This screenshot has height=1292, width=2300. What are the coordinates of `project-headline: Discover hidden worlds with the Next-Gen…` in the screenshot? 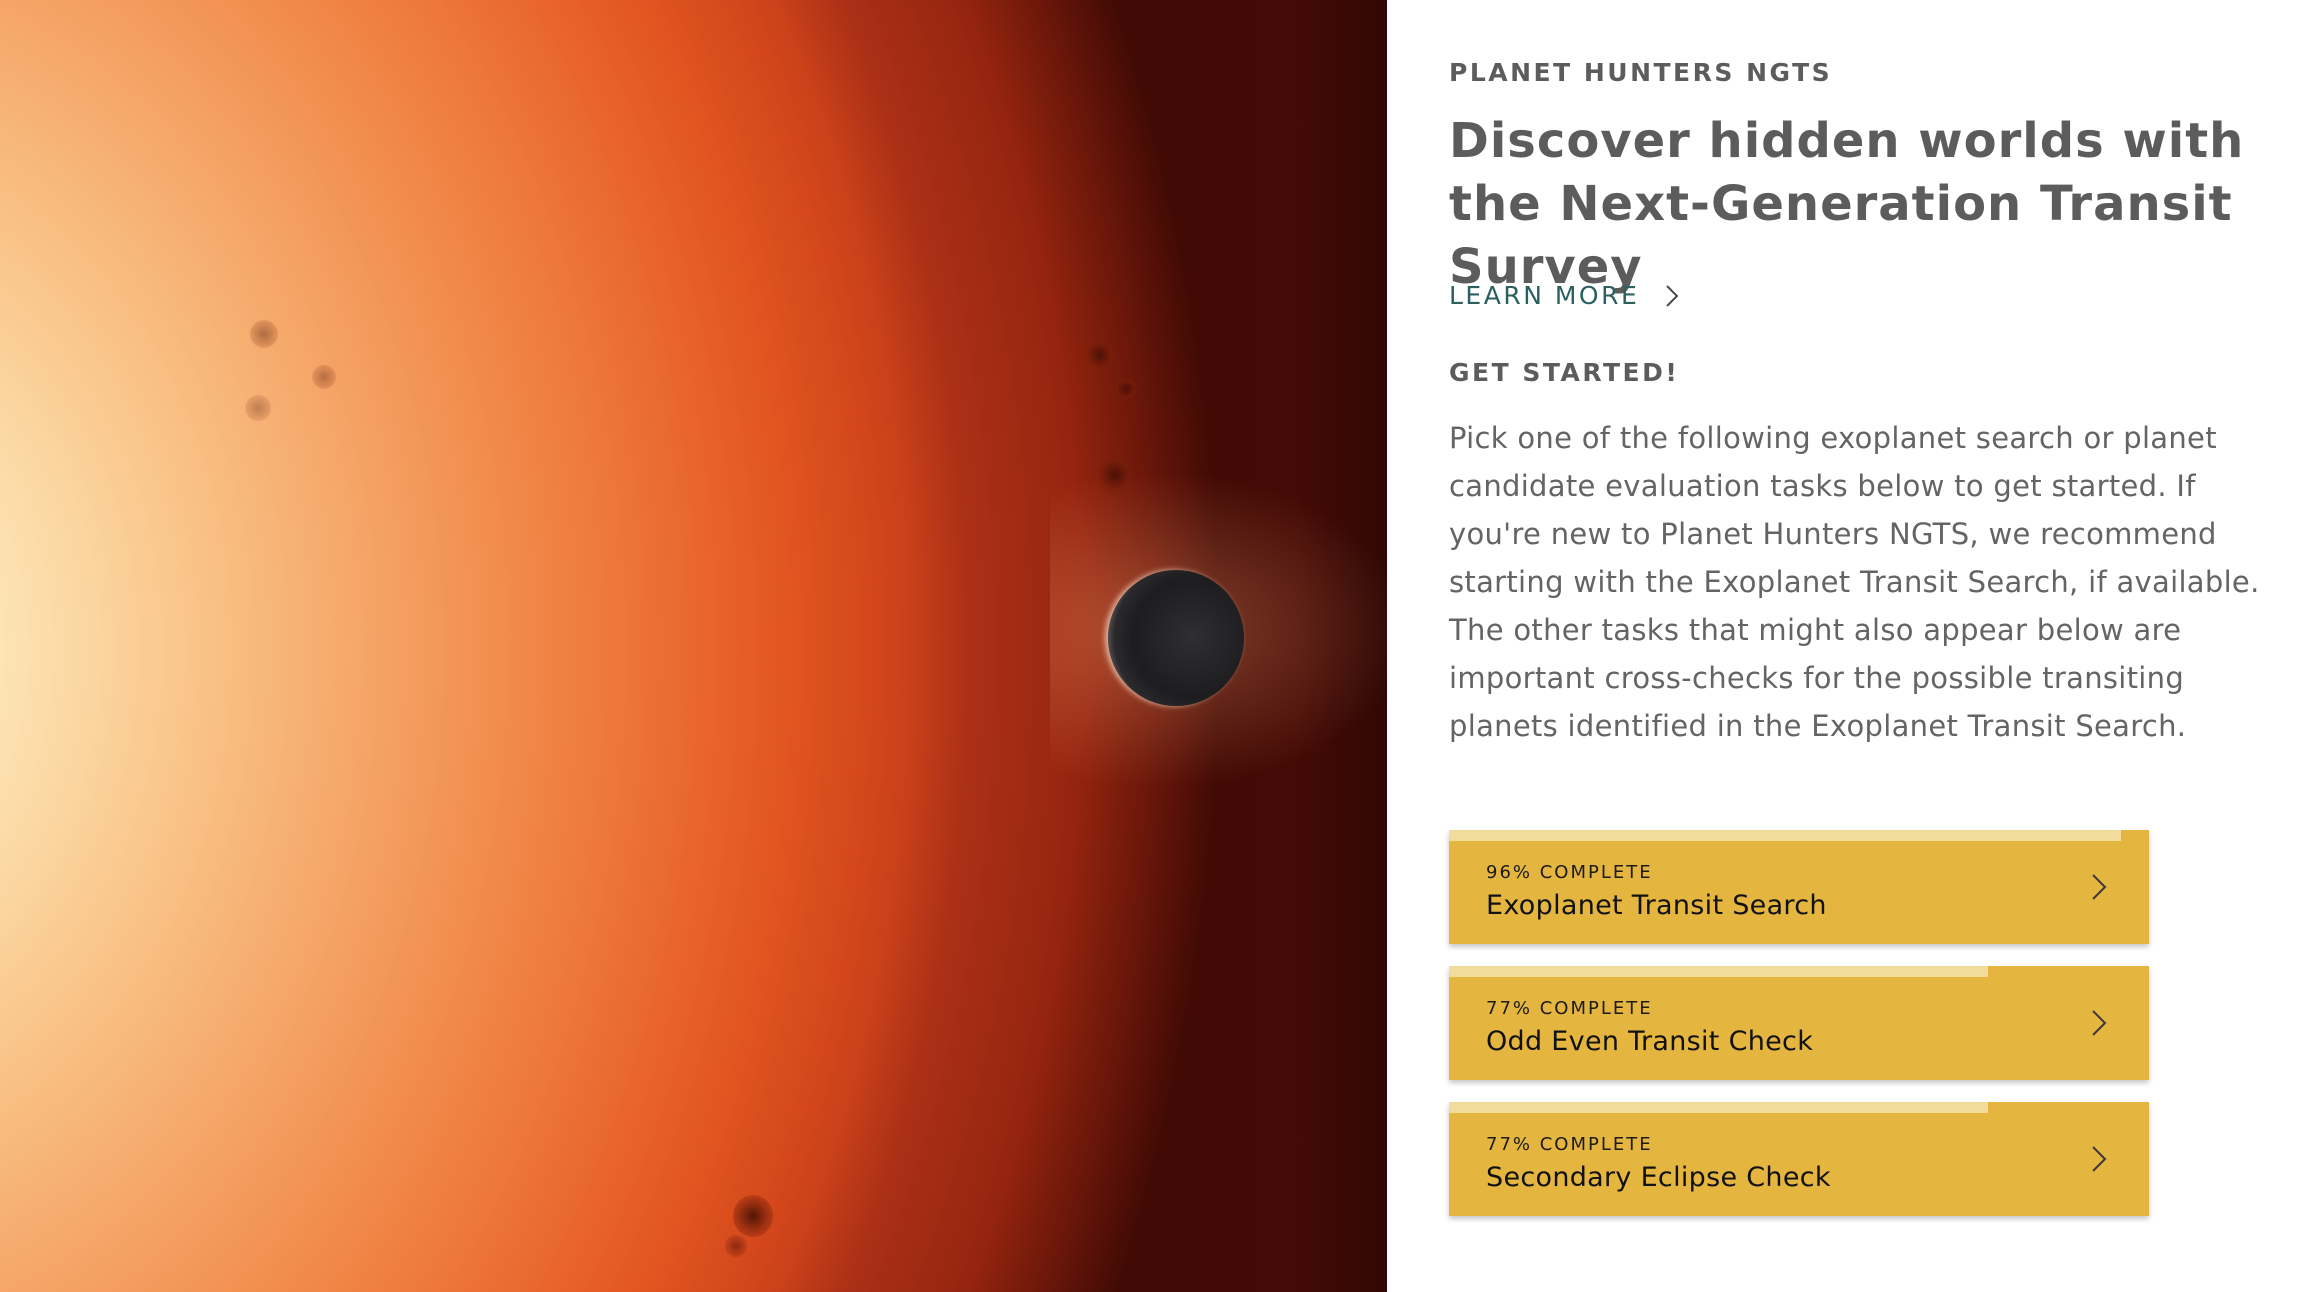 It's located at (1847, 204).